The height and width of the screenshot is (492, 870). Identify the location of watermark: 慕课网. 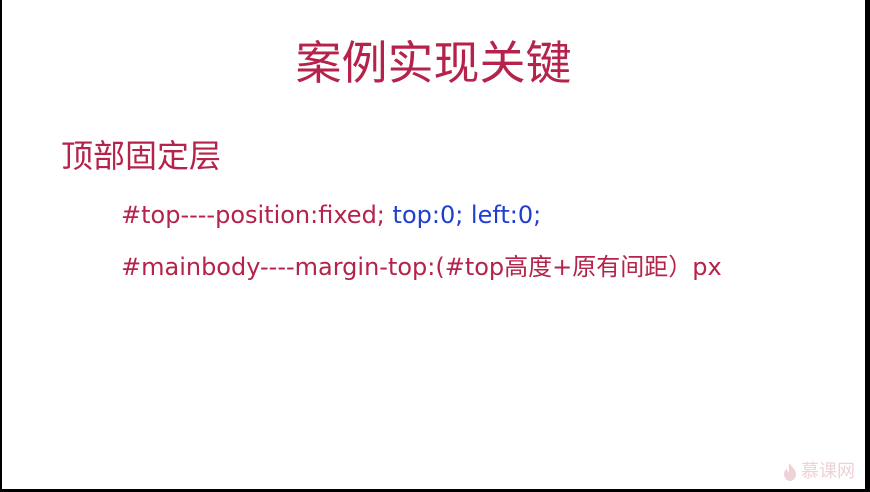
(819, 472).